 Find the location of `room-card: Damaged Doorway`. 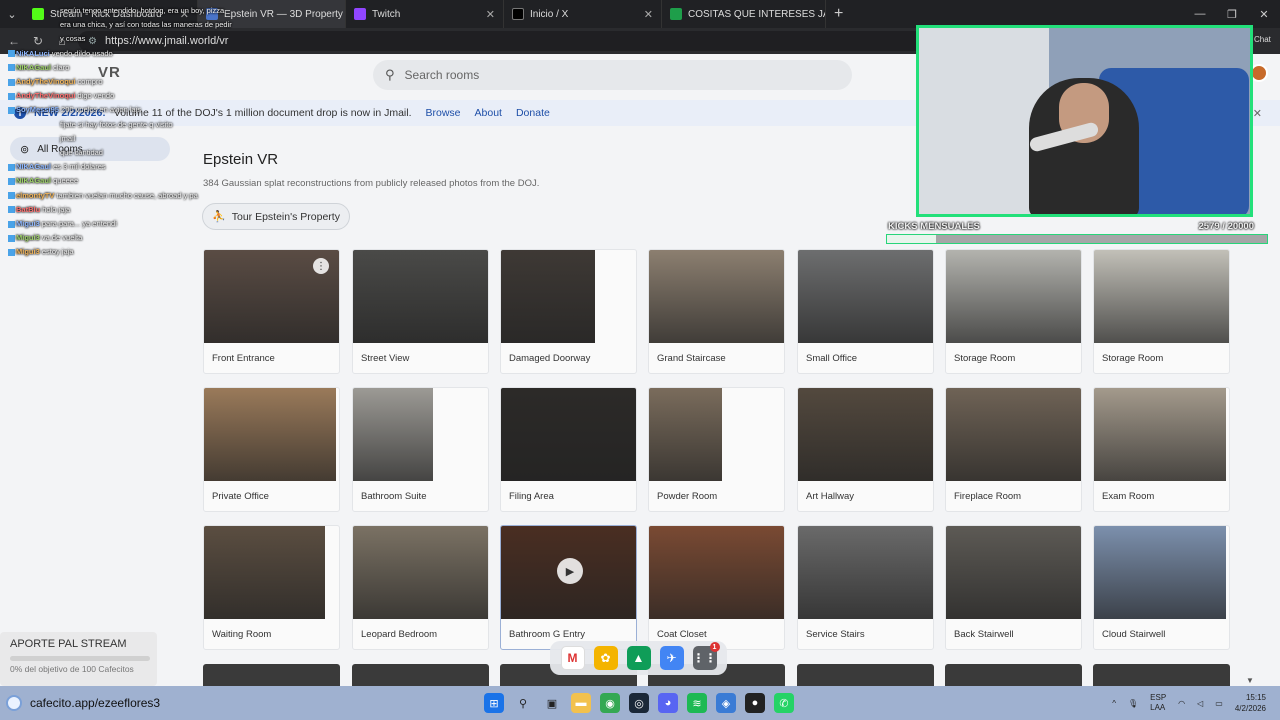

room-card: Damaged Doorway is located at coordinates (568, 311).